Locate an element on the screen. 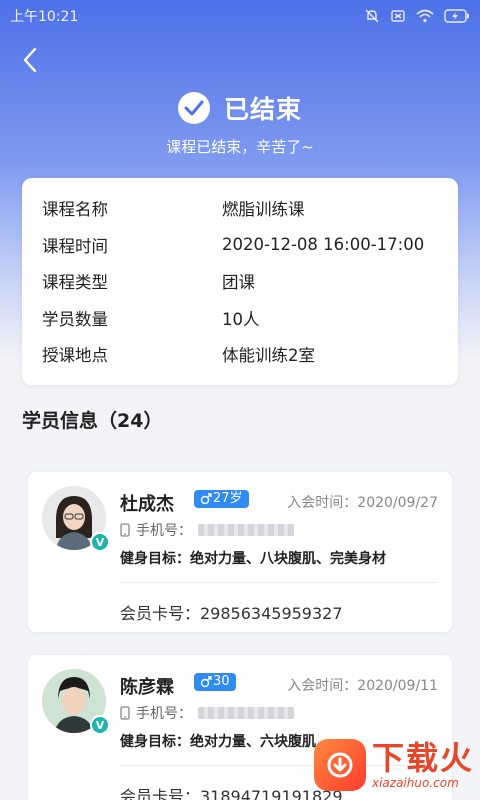 The height and width of the screenshot is (800, 480). info-key: 课程时间 is located at coordinates (75, 246).